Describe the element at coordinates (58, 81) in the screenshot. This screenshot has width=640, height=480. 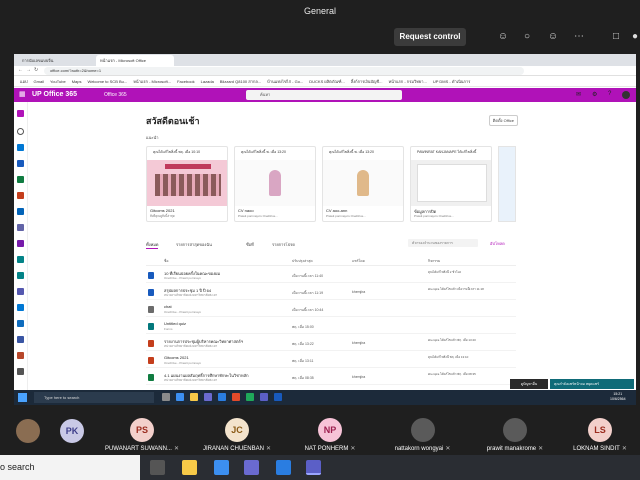
I see `bookmark-item: YouTube` at that location.